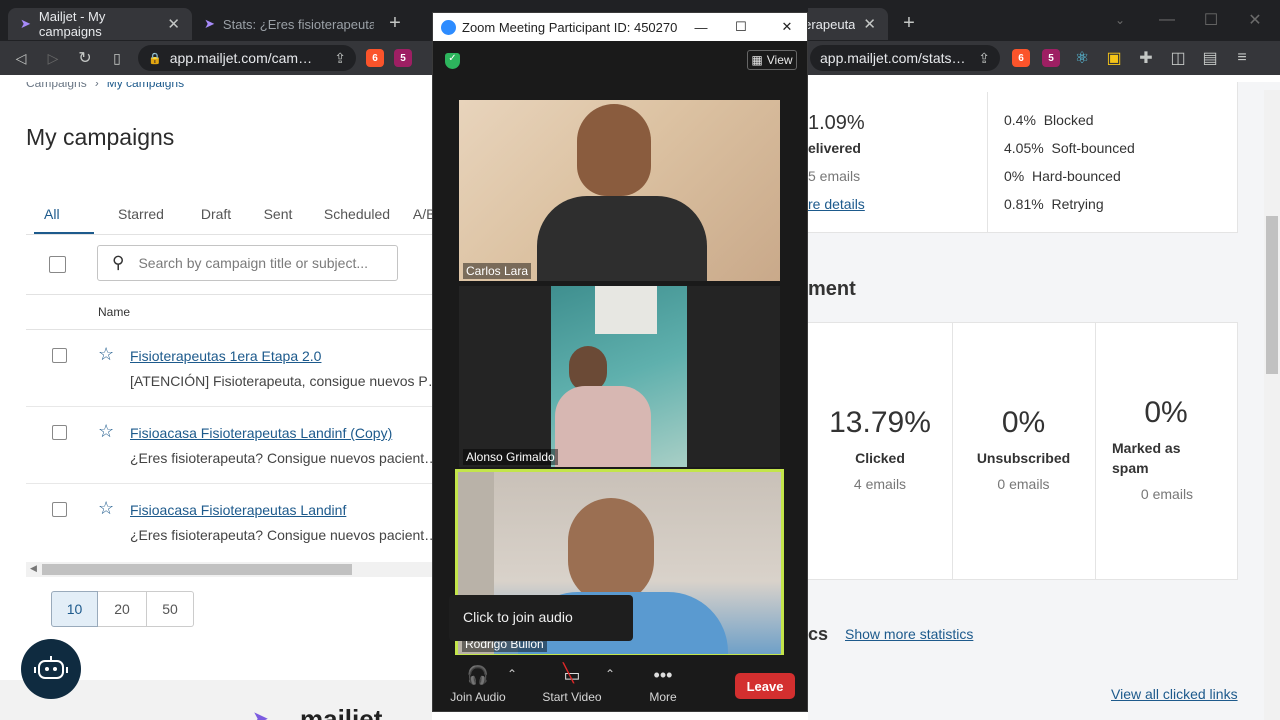 Image resolution: width=1280 pixels, height=720 pixels. Describe the element at coordinates (216, 220) in the screenshot. I see `tab-draft: Draft` at that location.